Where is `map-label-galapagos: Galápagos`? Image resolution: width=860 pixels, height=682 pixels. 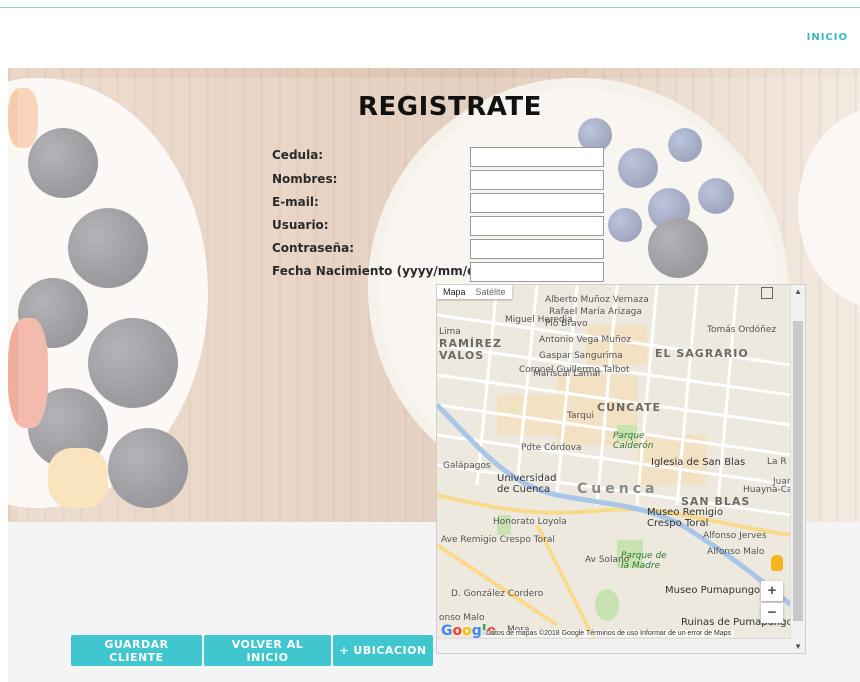 map-label-galapagos: Galápagos is located at coordinates (467, 466).